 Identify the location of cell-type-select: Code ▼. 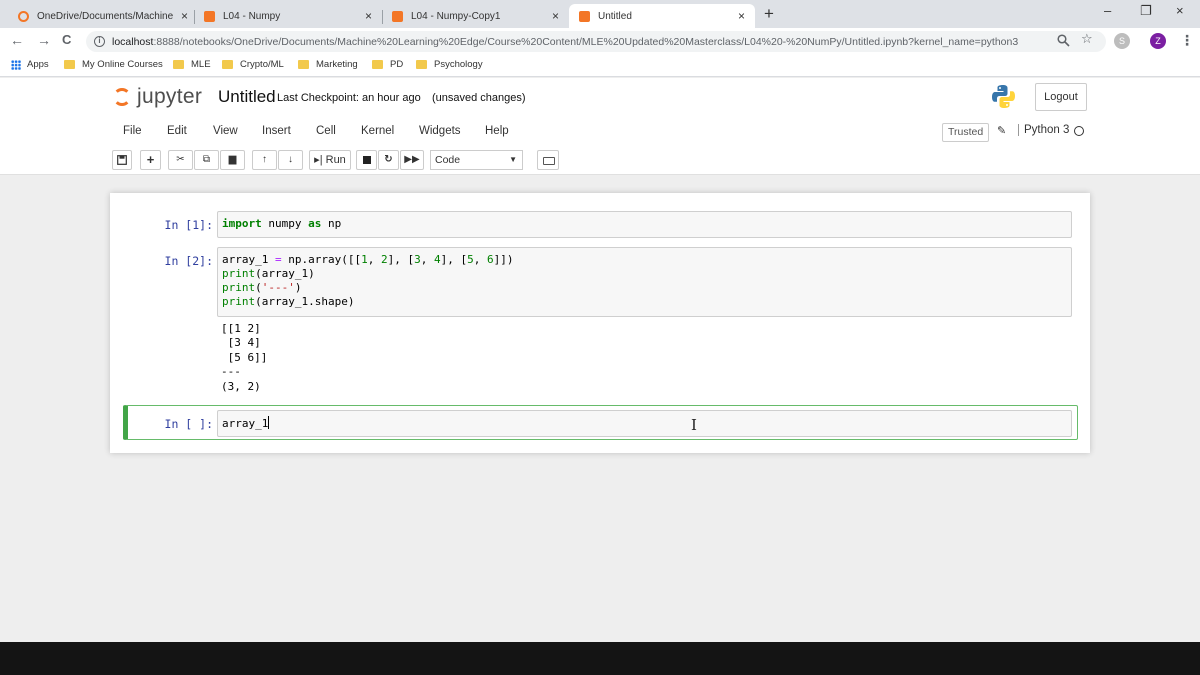
(476, 160).